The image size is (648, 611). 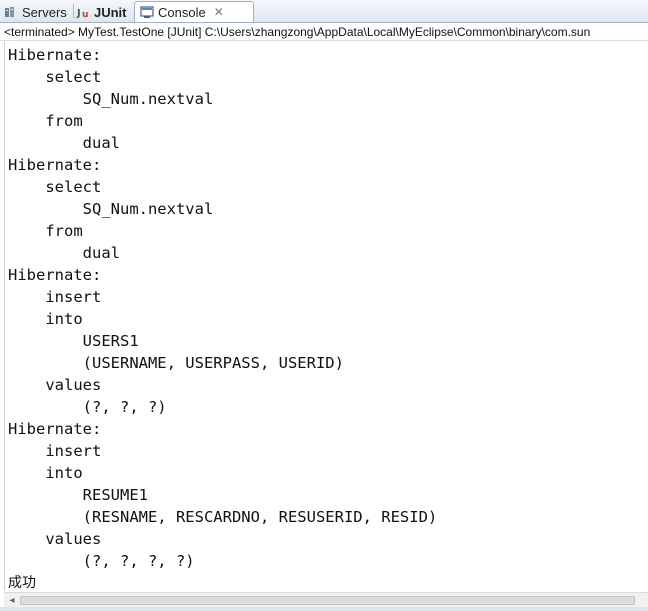 I want to click on bottom-border, so click(x=324, y=609).